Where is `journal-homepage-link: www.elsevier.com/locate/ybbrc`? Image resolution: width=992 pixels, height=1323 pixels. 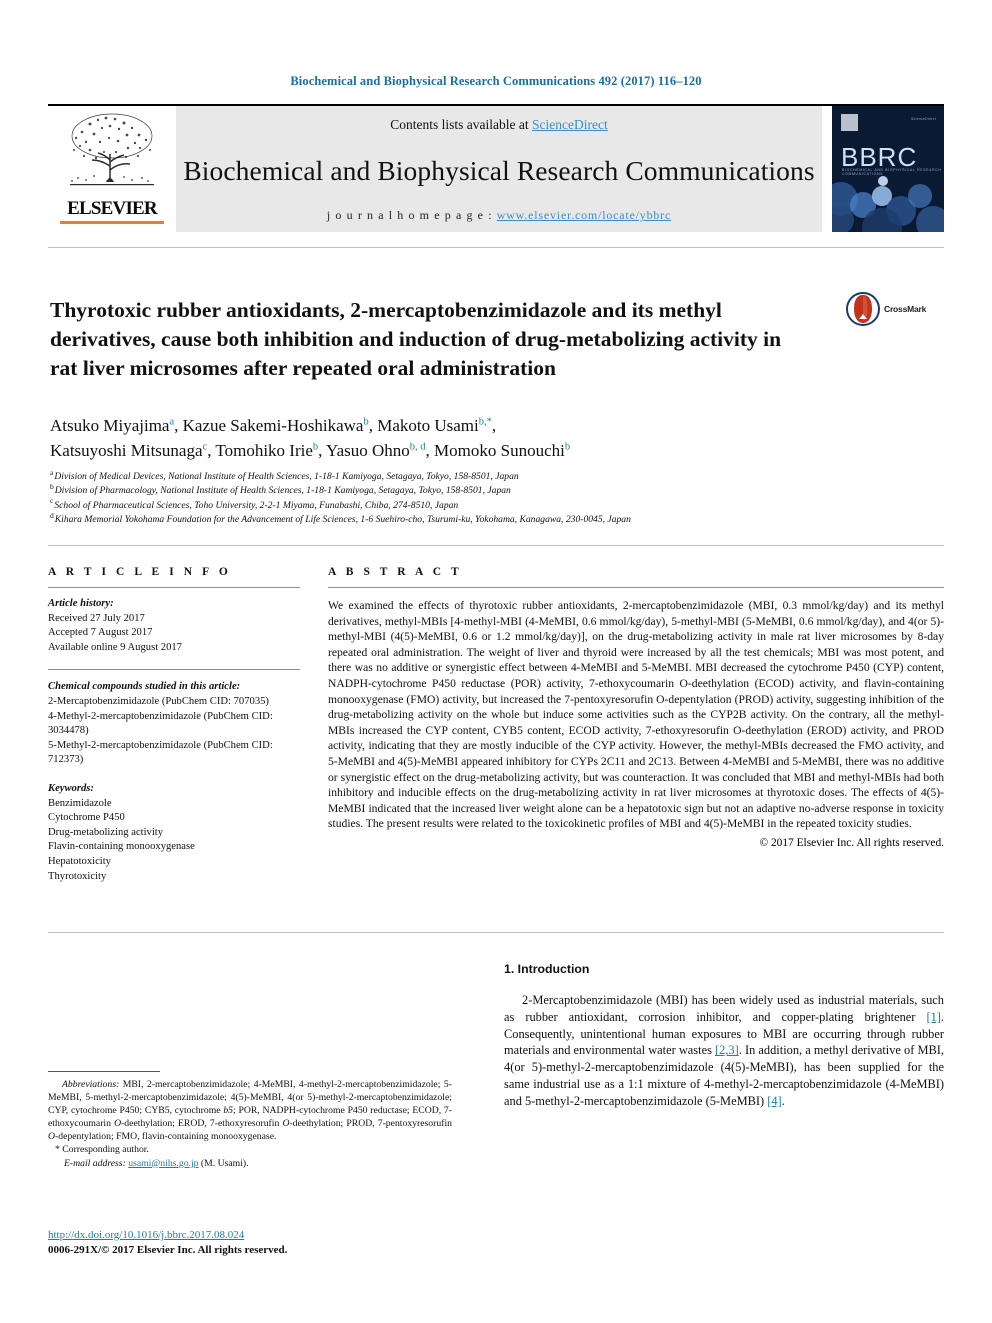
journal-homepage-link: www.elsevier.com/locate/ybbrc is located at coordinates (584, 215).